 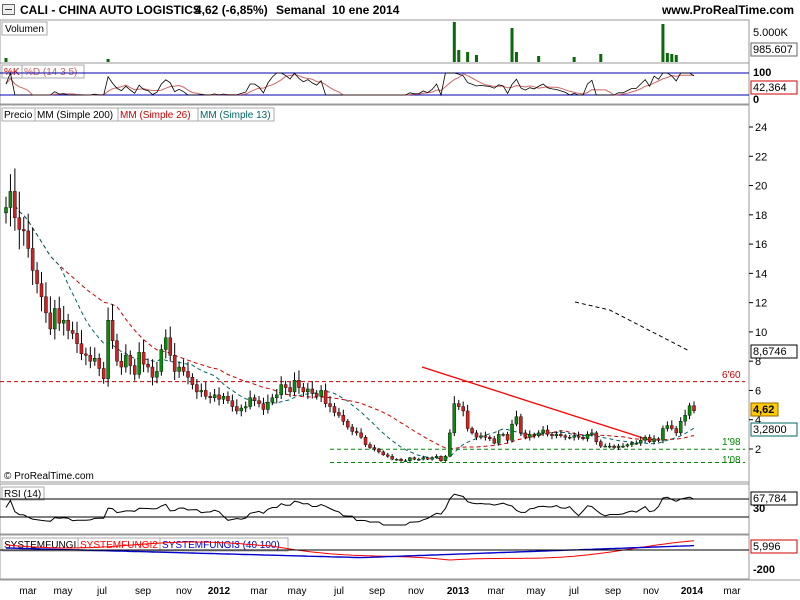 I want to click on rsi-label: RSI (14), so click(x=23, y=493).